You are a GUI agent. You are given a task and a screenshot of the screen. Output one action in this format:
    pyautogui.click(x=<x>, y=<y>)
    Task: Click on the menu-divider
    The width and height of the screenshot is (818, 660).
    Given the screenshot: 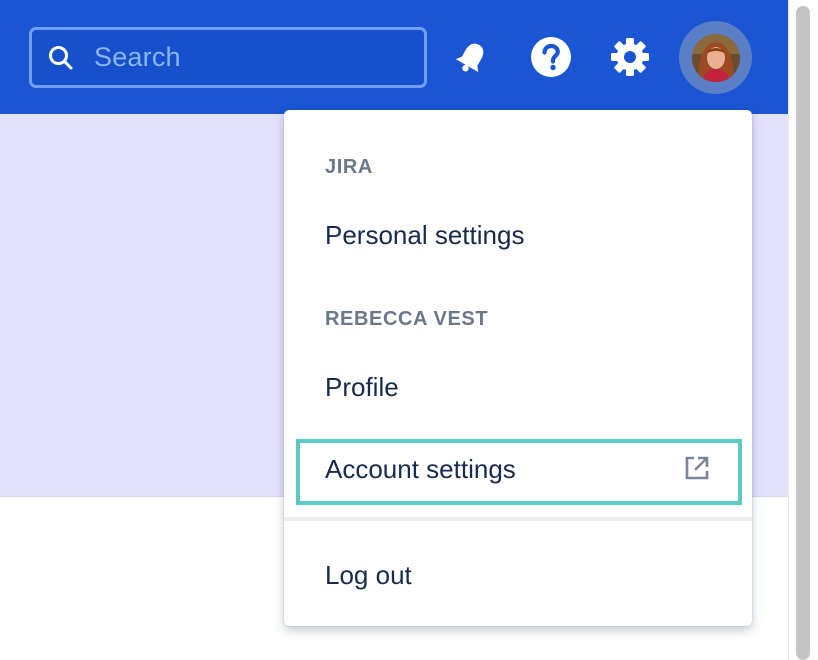 What is the action you would take?
    pyautogui.click(x=518, y=519)
    